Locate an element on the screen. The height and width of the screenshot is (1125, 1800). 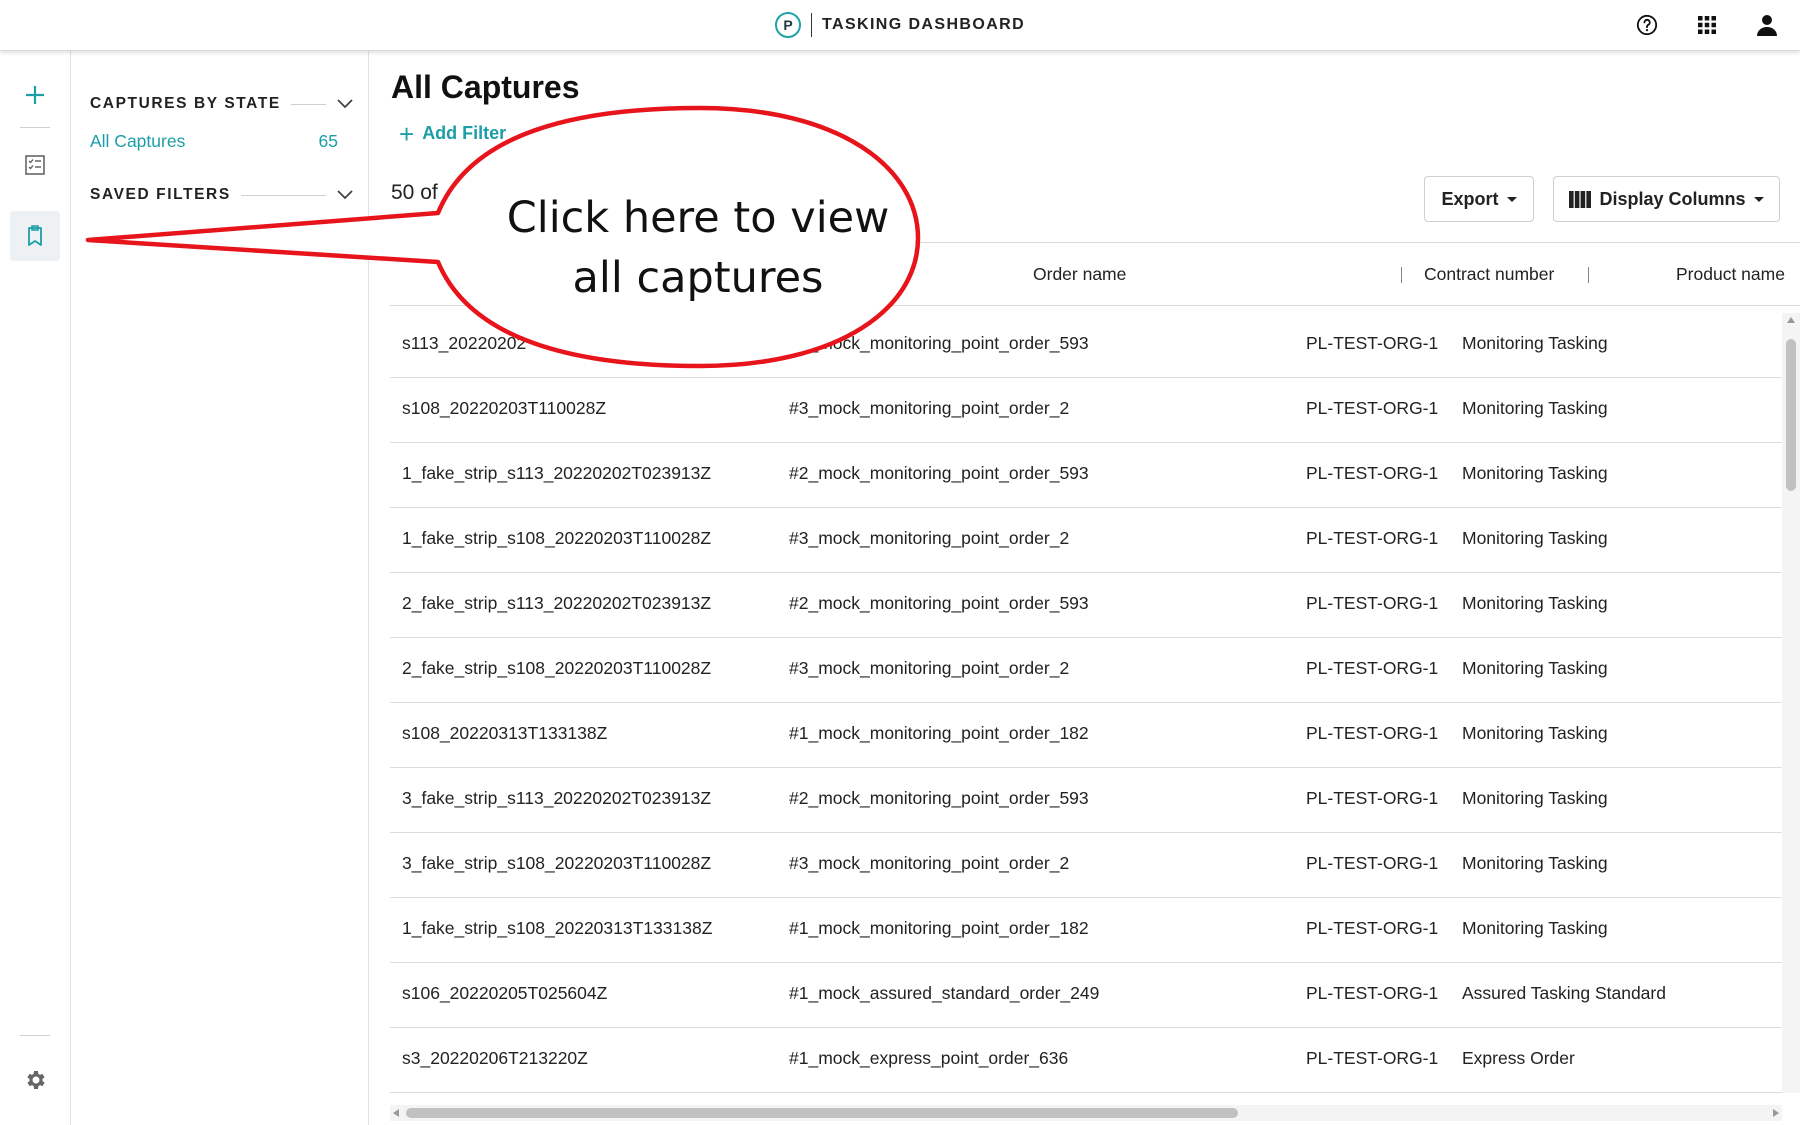
saved-filters-title: SAVED FILTERS is located at coordinates (160, 194).